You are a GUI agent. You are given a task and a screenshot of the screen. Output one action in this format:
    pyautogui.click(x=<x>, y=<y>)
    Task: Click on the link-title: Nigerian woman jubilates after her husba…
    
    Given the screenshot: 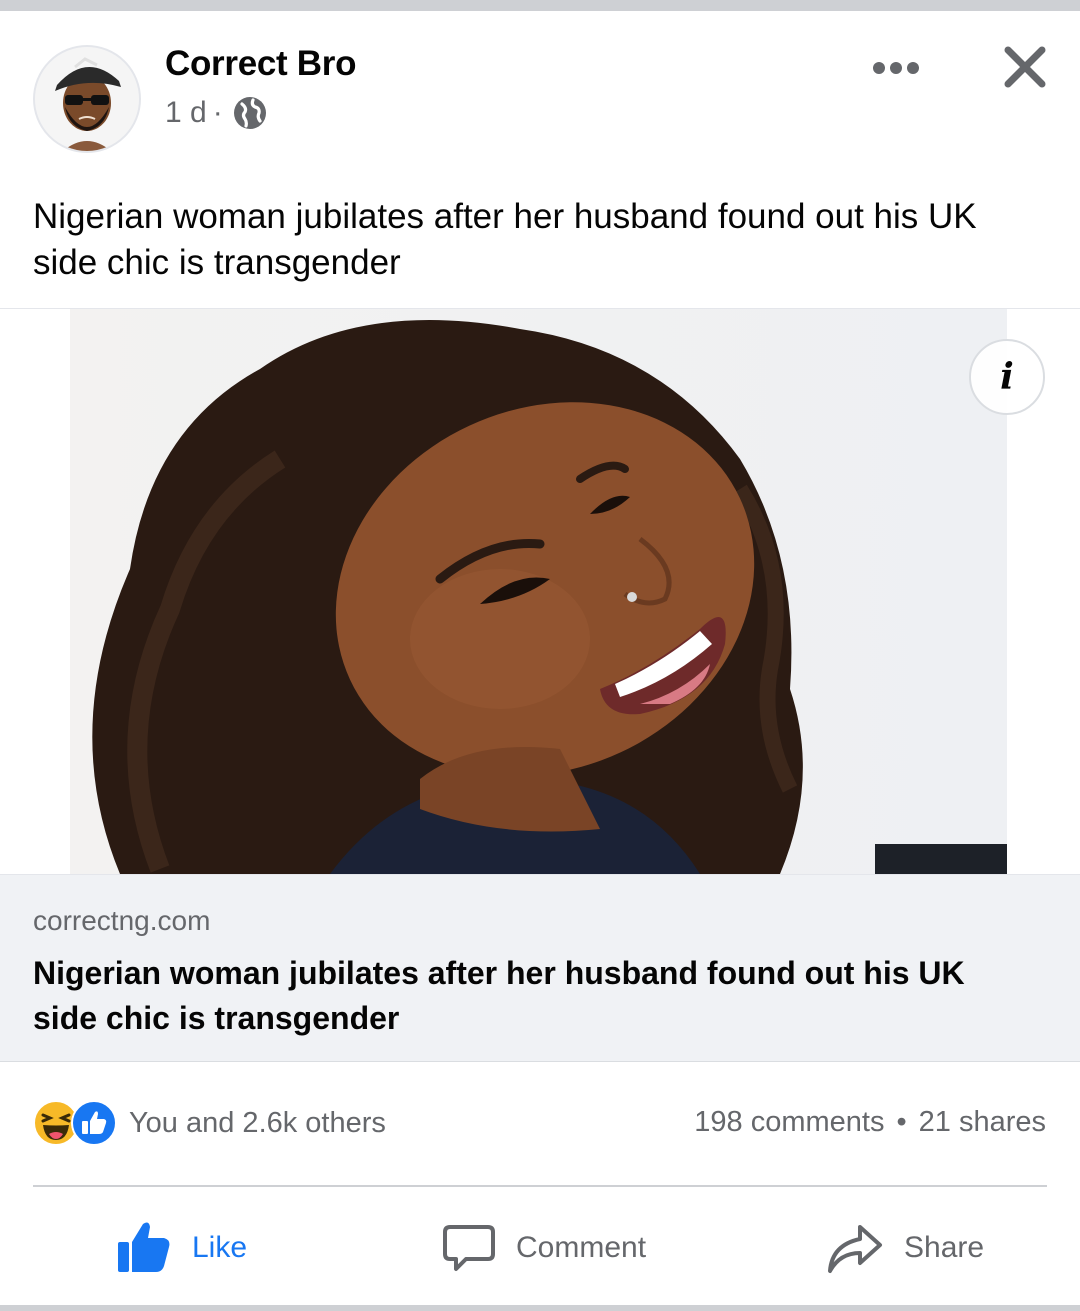 What is the action you would take?
    pyautogui.click(x=499, y=995)
    